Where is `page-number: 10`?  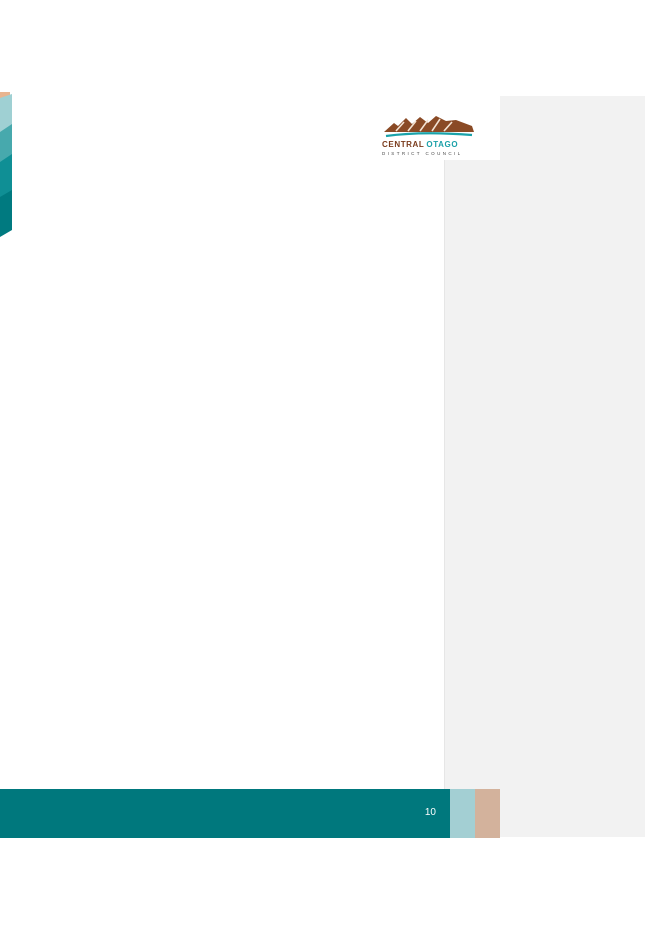 page-number: 10 is located at coordinates (430, 812).